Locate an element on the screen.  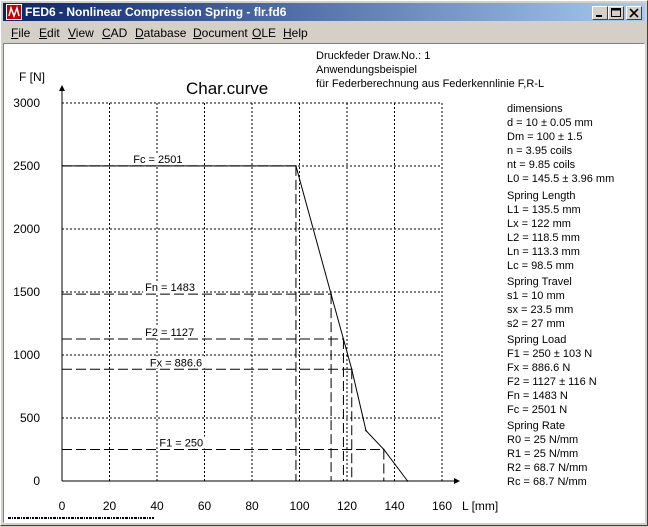
menu-cad: CAD is located at coordinates (114, 33).